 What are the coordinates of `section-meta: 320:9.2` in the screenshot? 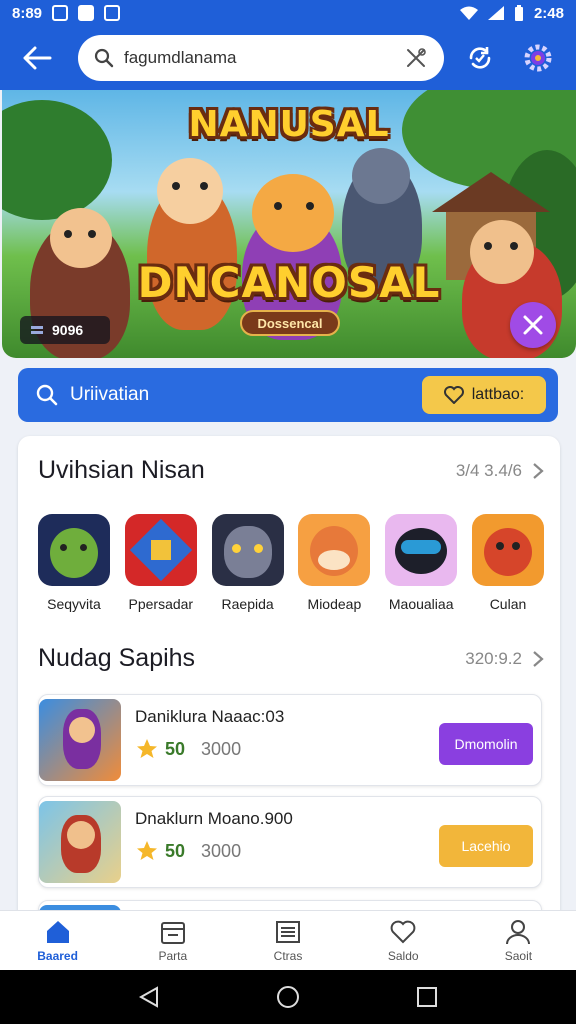 It's located at (493, 658).